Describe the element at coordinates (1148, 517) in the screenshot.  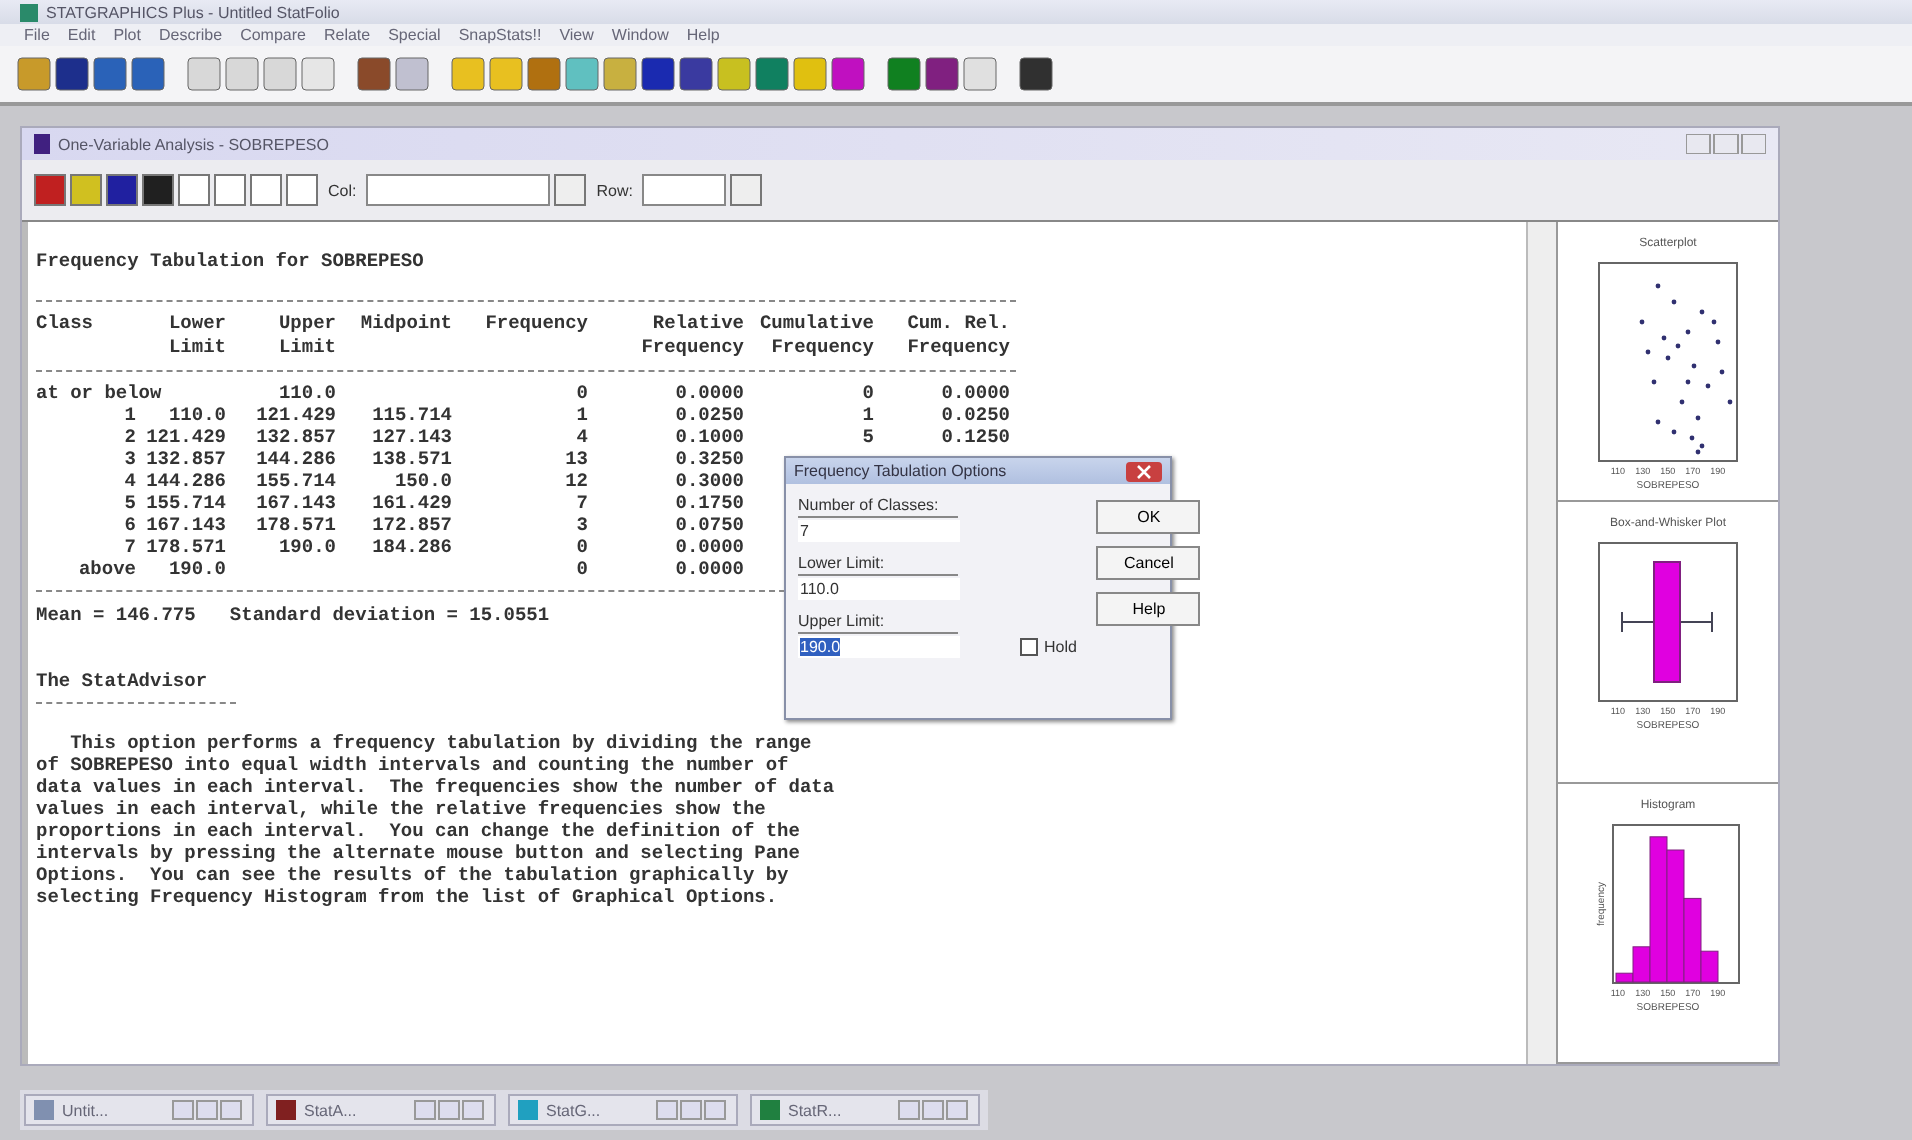
I see `dialog-button: OK` at that location.